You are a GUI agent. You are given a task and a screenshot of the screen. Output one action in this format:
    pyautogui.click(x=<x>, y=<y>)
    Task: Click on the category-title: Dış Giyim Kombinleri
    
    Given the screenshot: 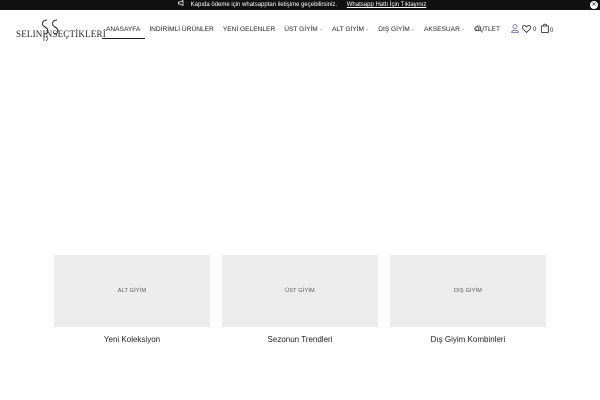 What is the action you would take?
    pyautogui.click(x=468, y=339)
    